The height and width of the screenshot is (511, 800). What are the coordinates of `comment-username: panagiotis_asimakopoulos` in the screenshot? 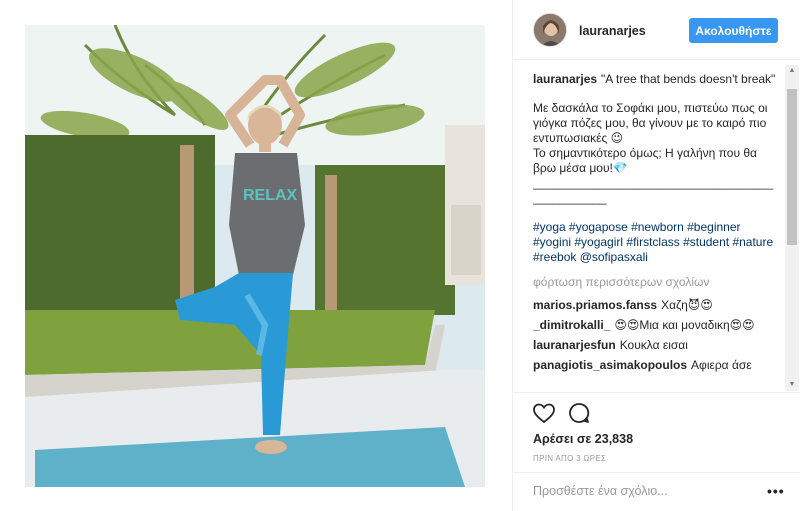 It's located at (610, 365).